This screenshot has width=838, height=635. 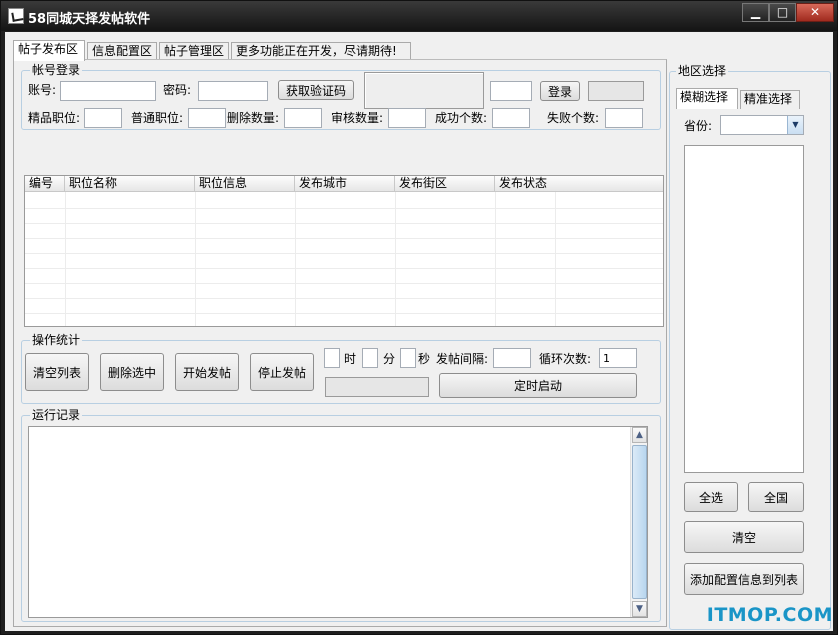 What do you see at coordinates (424, 359) in the screenshot?
I see `second-label: 秒` at bounding box center [424, 359].